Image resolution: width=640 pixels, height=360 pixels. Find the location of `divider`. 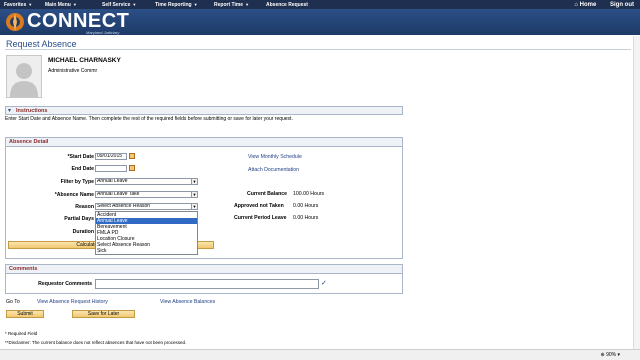

divider is located at coordinates (318, 49).